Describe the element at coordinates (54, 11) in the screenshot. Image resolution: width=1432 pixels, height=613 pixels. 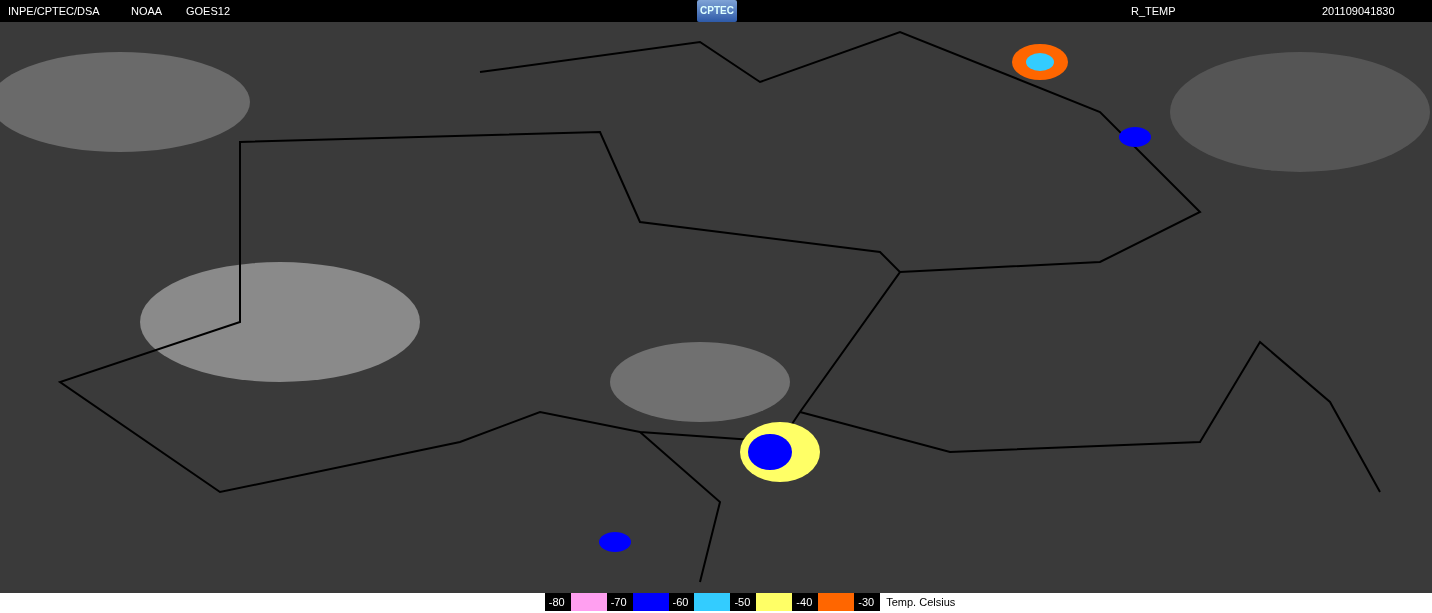
I see `source-label: INPE/CPTEC/DSA` at that location.